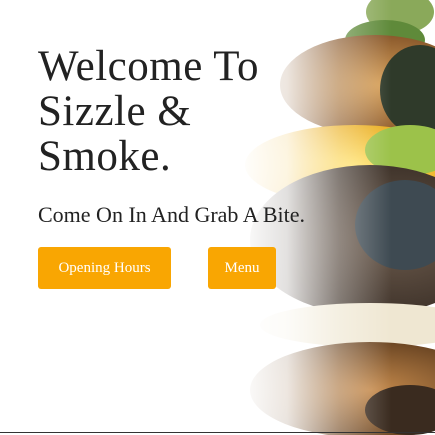 Image resolution: width=435 pixels, height=435 pixels. What do you see at coordinates (115, 111) in the screenshot?
I see `hero-title-line-2: Sizzle &` at bounding box center [115, 111].